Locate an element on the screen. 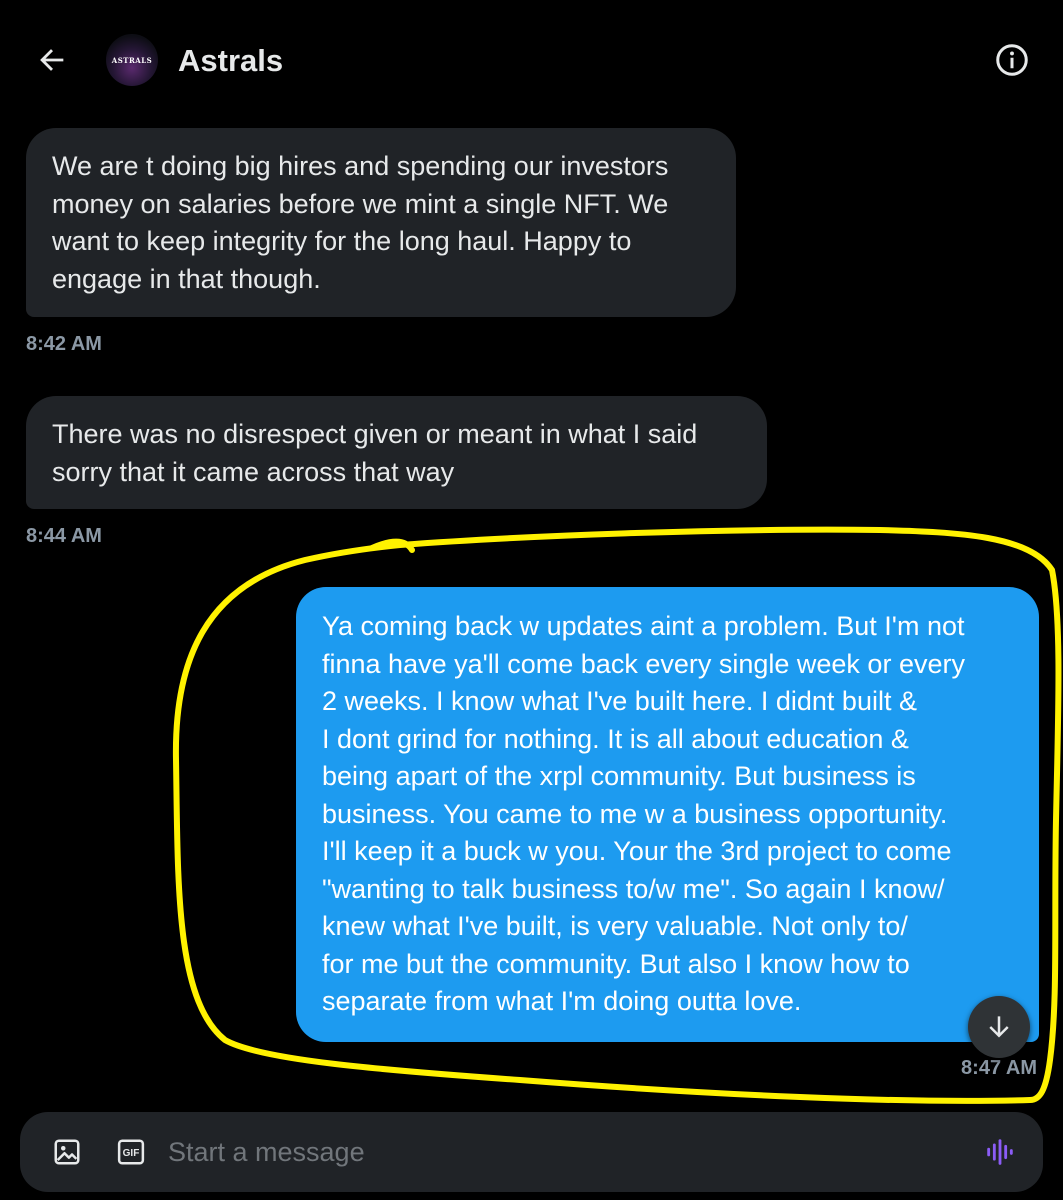 The height and width of the screenshot is (1200, 1063). info-button is located at coordinates (1012, 60).